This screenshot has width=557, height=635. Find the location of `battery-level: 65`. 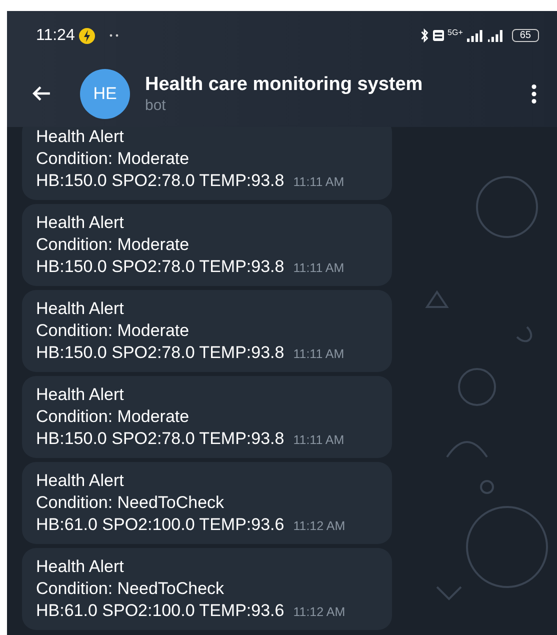

battery-level: 65 is located at coordinates (525, 35).